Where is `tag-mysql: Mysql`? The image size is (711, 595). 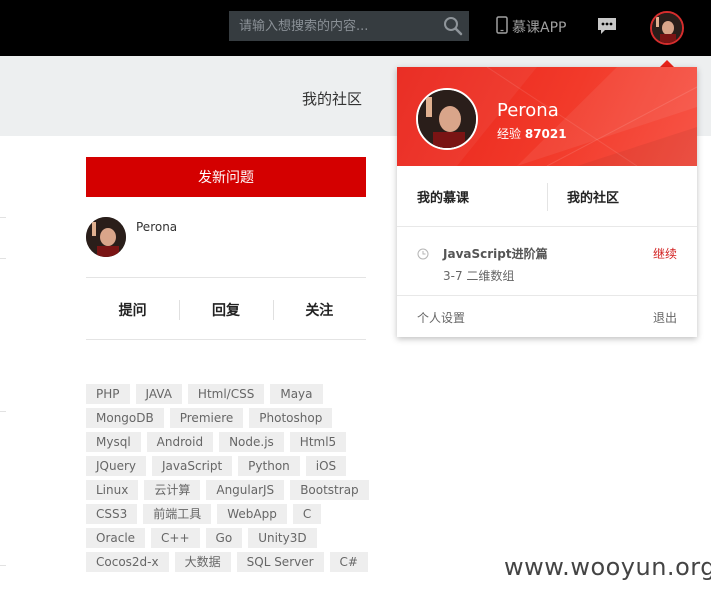
tag-mysql: Mysql is located at coordinates (113, 442).